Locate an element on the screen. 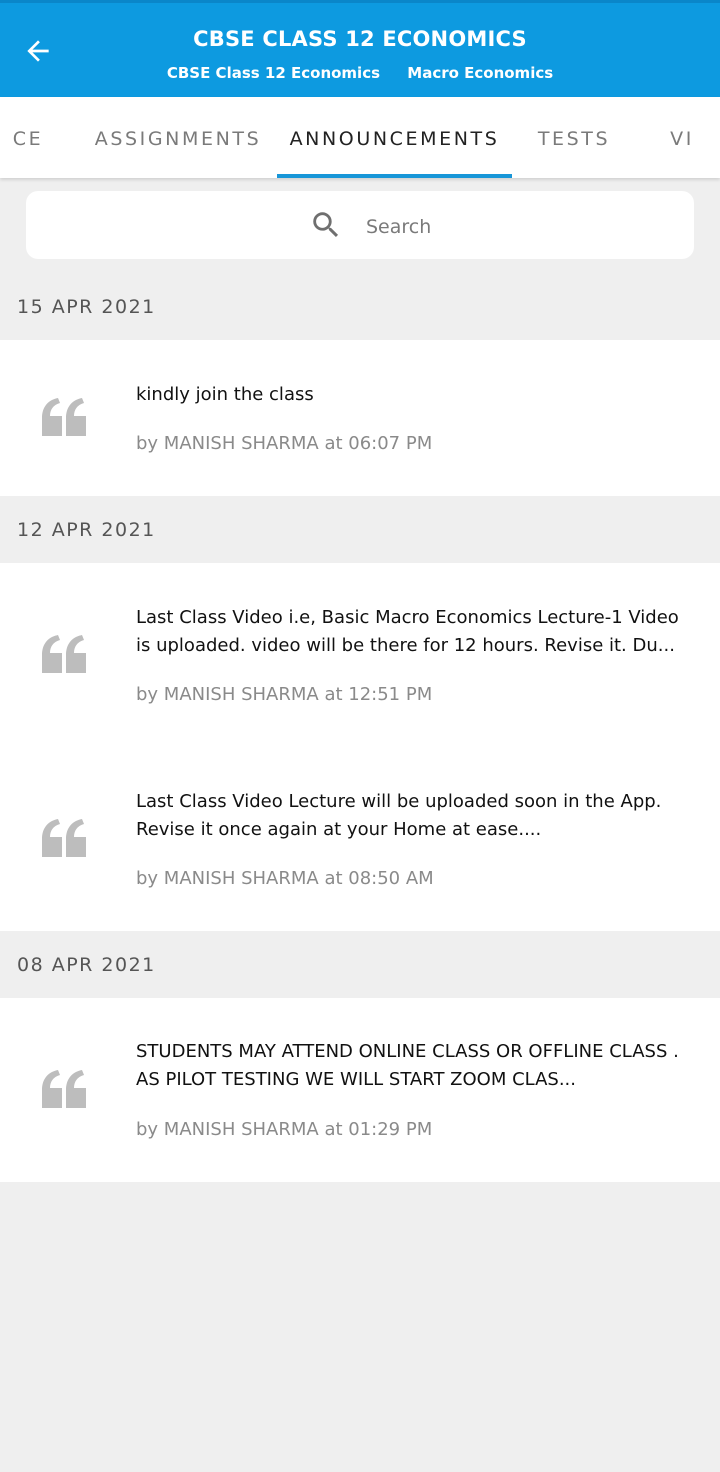 The height and width of the screenshot is (1472, 720). announcement-meta: by MANISH SHARMA at 01:29 PM is located at coordinates (284, 1129).